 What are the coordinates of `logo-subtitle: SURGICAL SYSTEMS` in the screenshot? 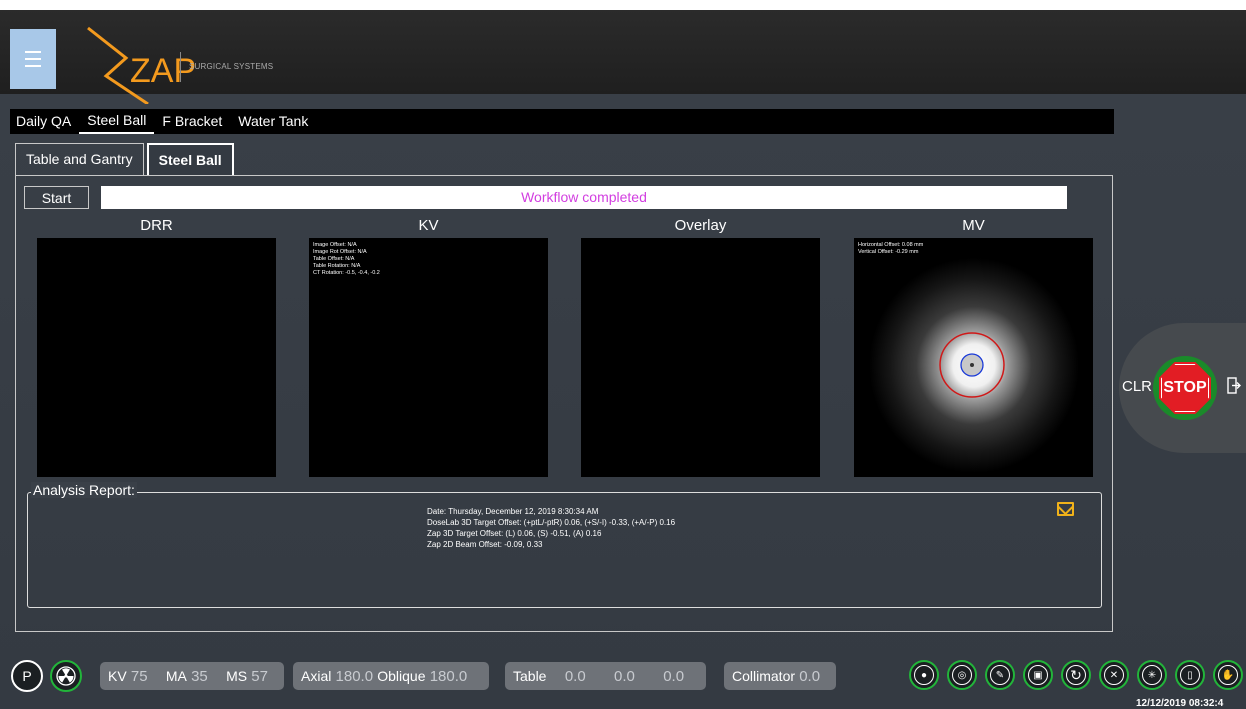 It's located at (231, 66).